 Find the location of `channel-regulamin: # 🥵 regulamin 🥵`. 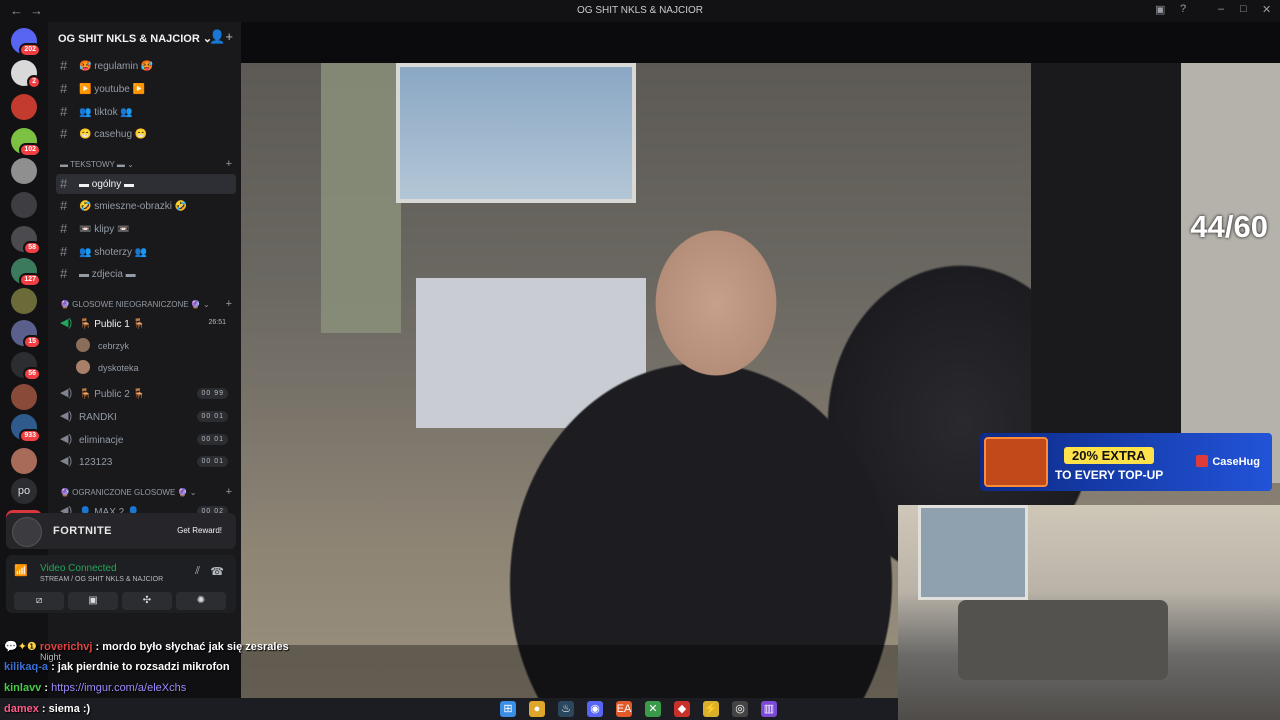

channel-regulamin: # 🥵 regulamin 🥵 is located at coordinates (146, 66).